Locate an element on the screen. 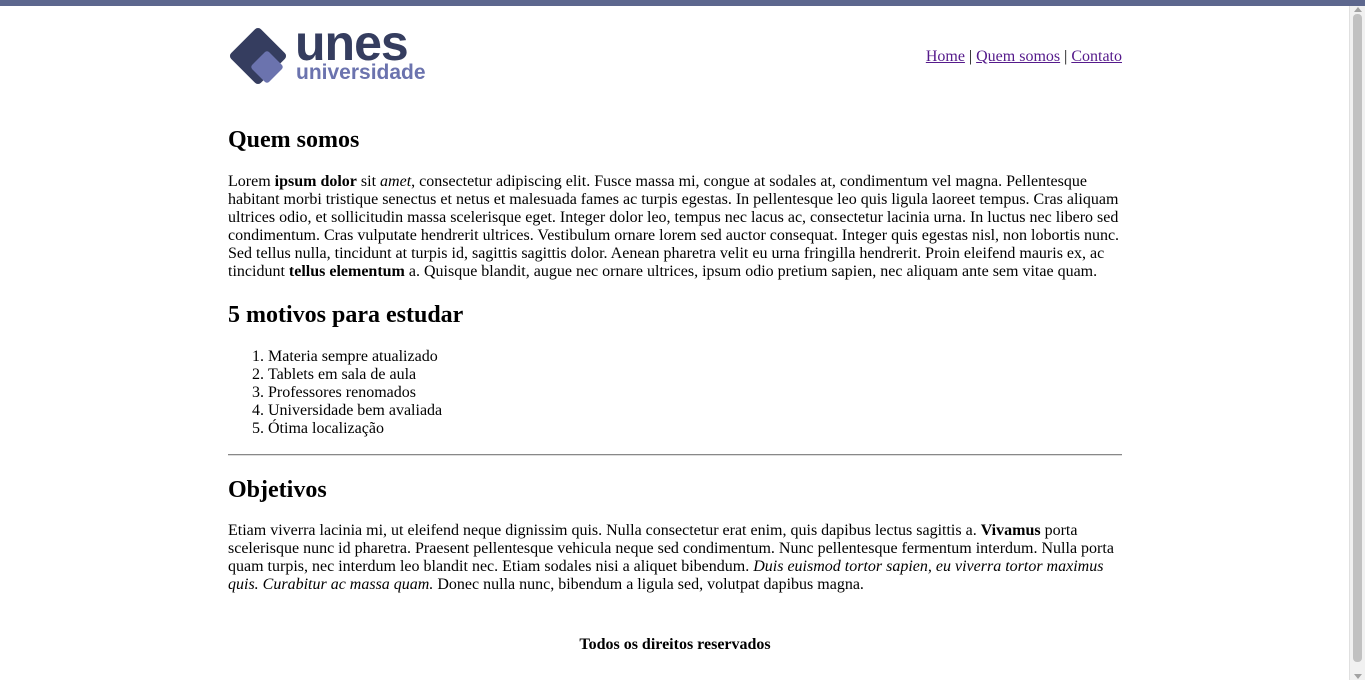 This screenshot has width=1365, height=680. bold-text: Vivamus is located at coordinates (1010, 530).